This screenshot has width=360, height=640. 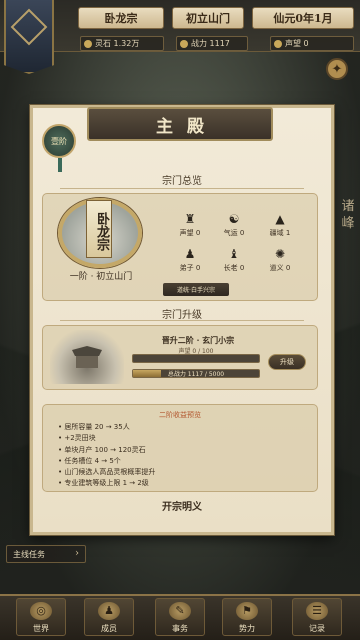 I want to click on list-item: 专业建筑等级上限 1 → 2级, so click(x=178, y=483).